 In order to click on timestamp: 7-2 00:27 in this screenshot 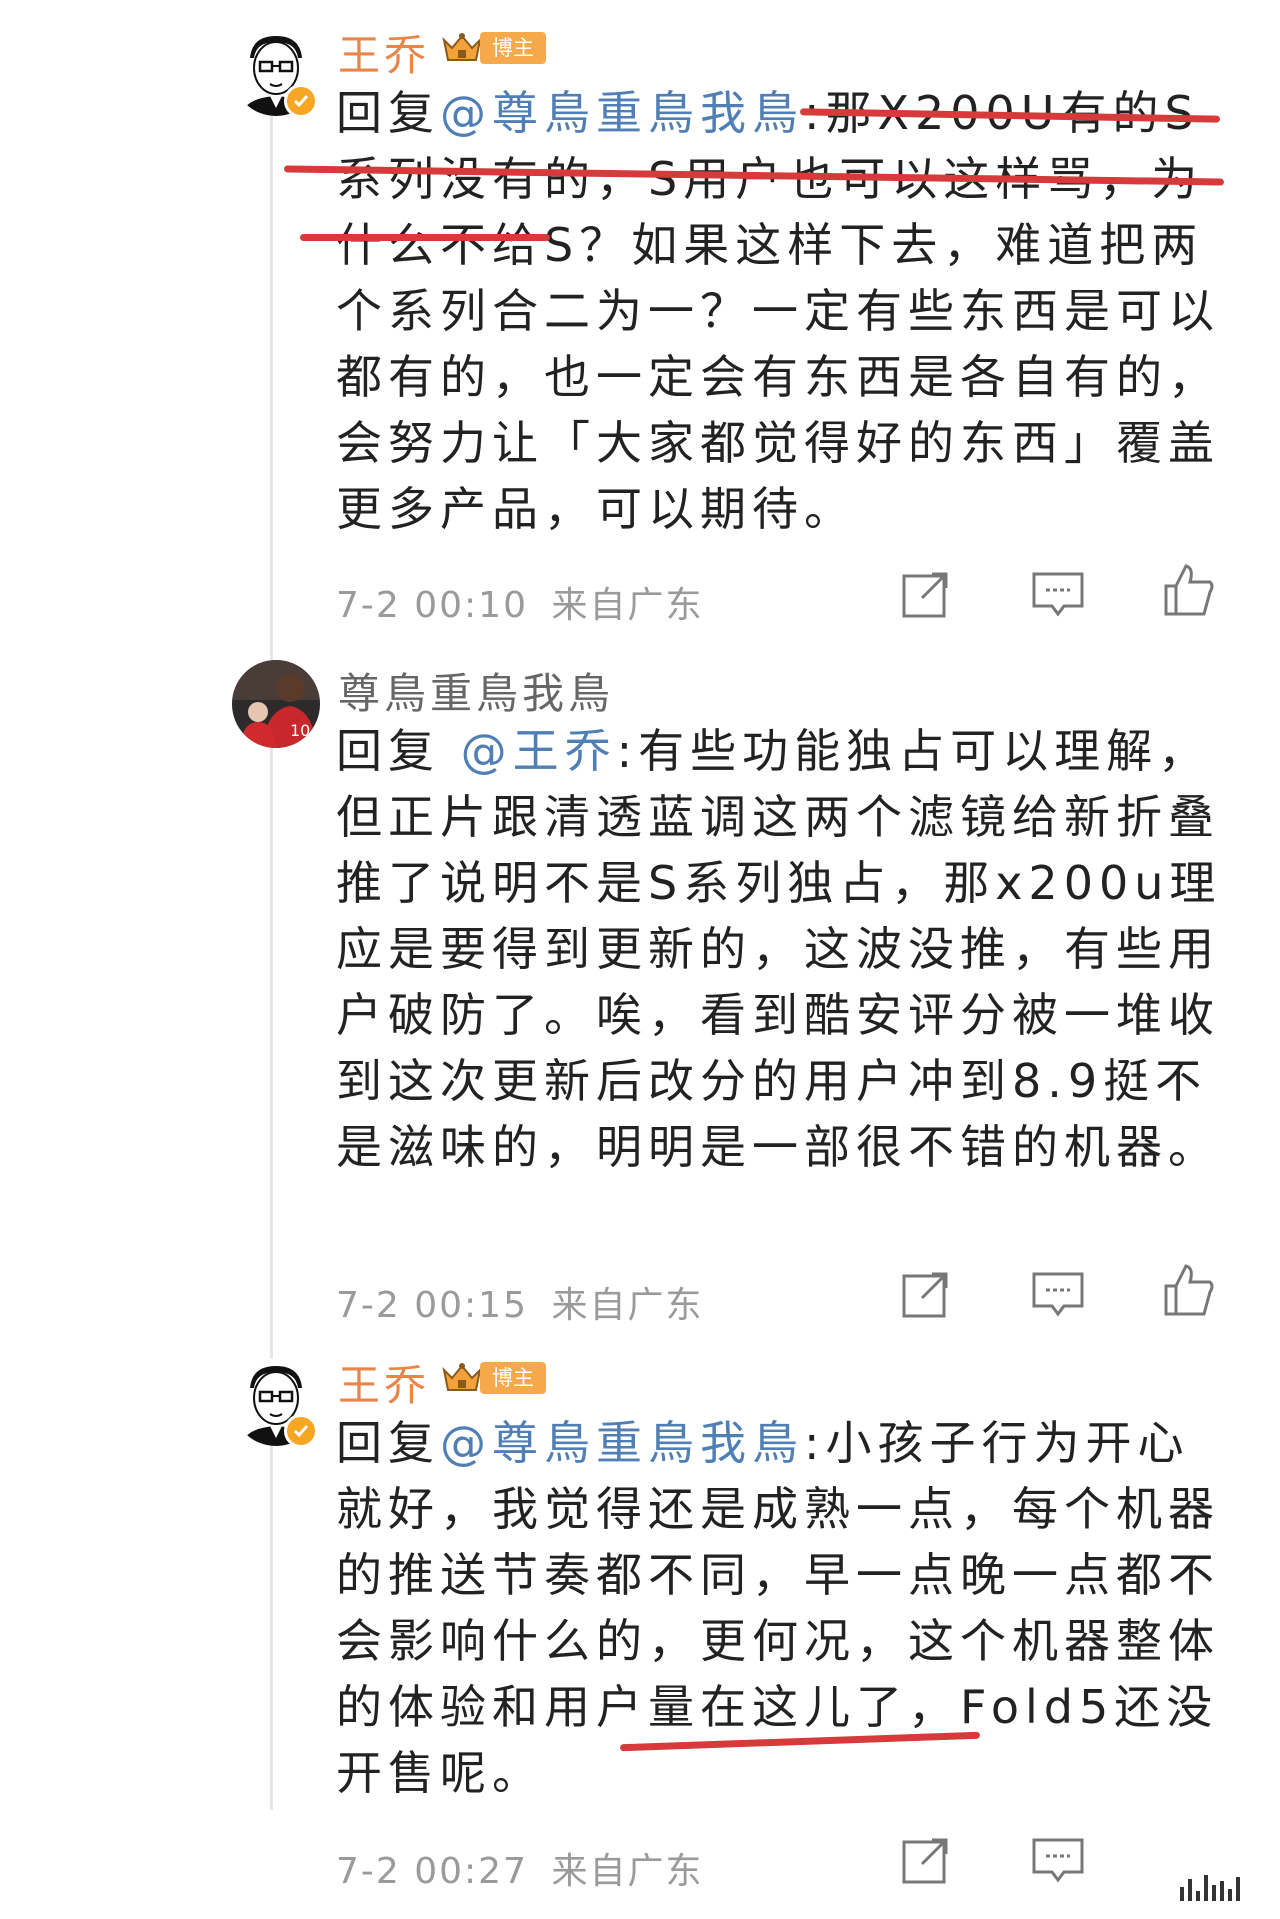, I will do `click(432, 1871)`.